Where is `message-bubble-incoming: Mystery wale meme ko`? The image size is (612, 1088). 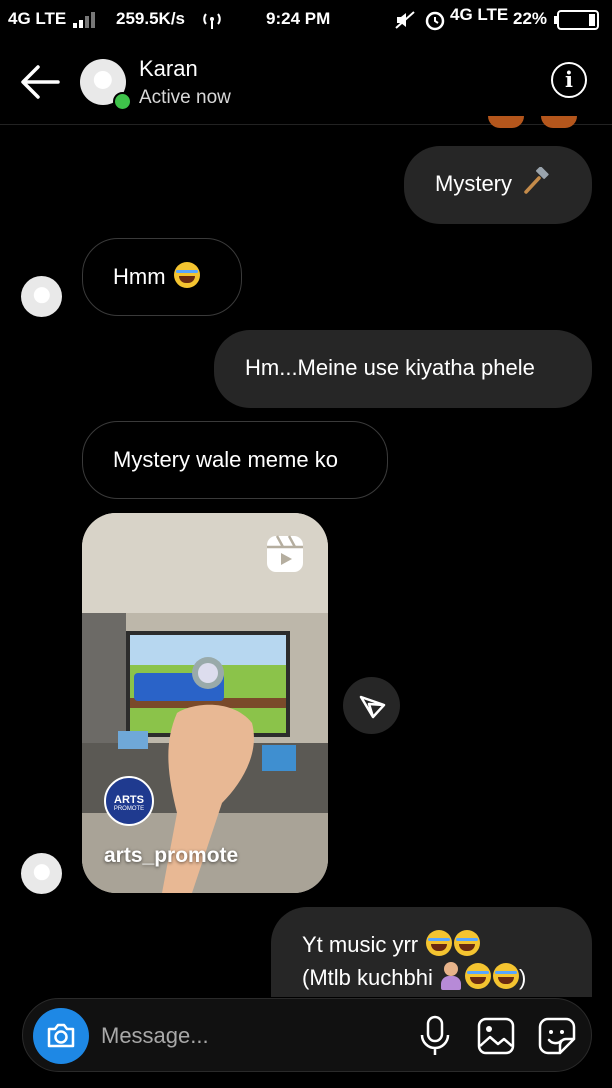
message-bubble-incoming: Mystery wale meme ko is located at coordinates (235, 460).